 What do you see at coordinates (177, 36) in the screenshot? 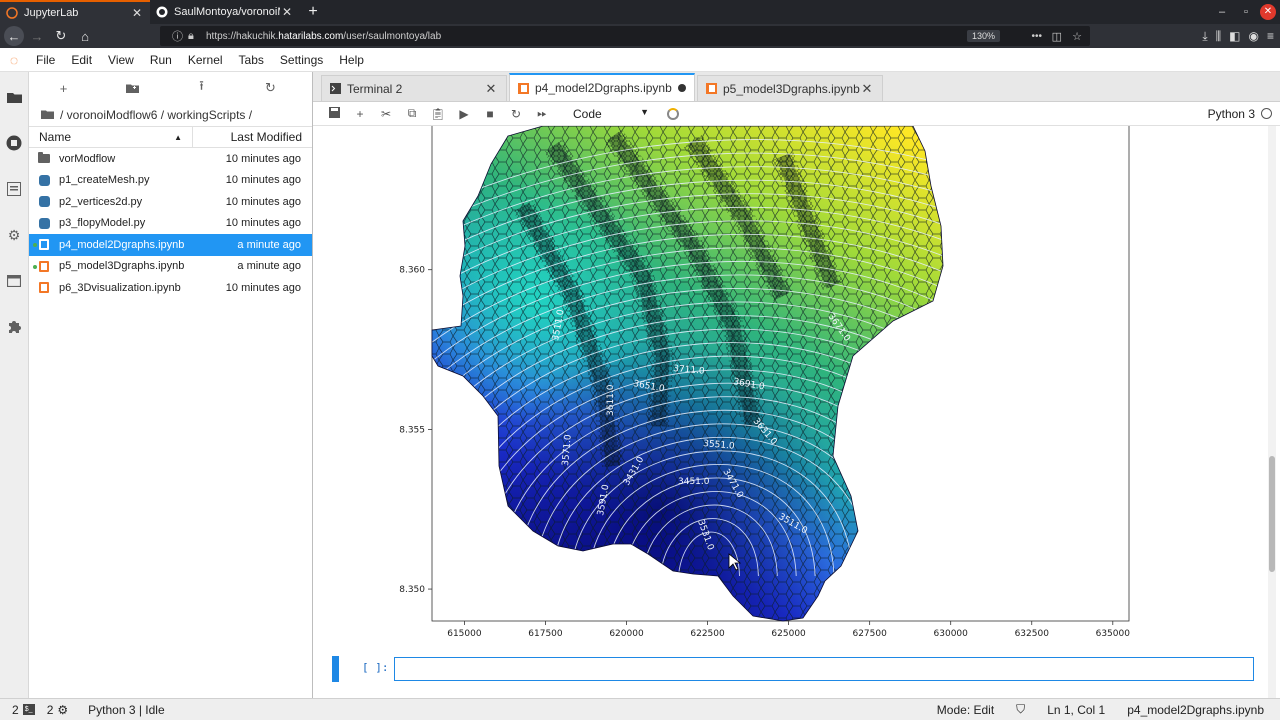
I see `info-icon: ⓘ` at bounding box center [177, 36].